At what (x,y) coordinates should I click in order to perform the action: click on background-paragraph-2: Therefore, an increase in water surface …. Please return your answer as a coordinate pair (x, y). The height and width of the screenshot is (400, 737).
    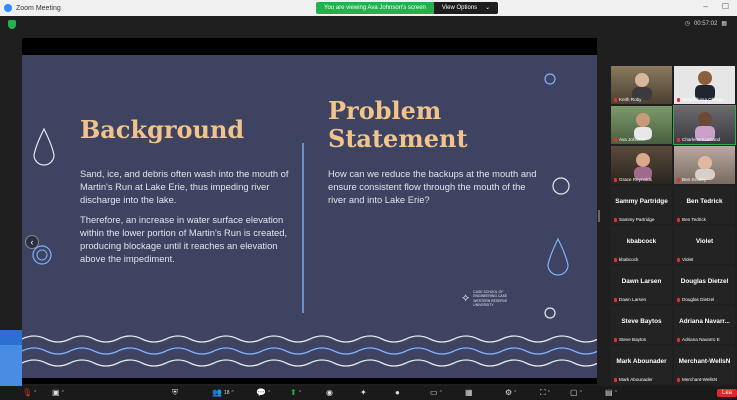
    Looking at the image, I should click on (184, 239).